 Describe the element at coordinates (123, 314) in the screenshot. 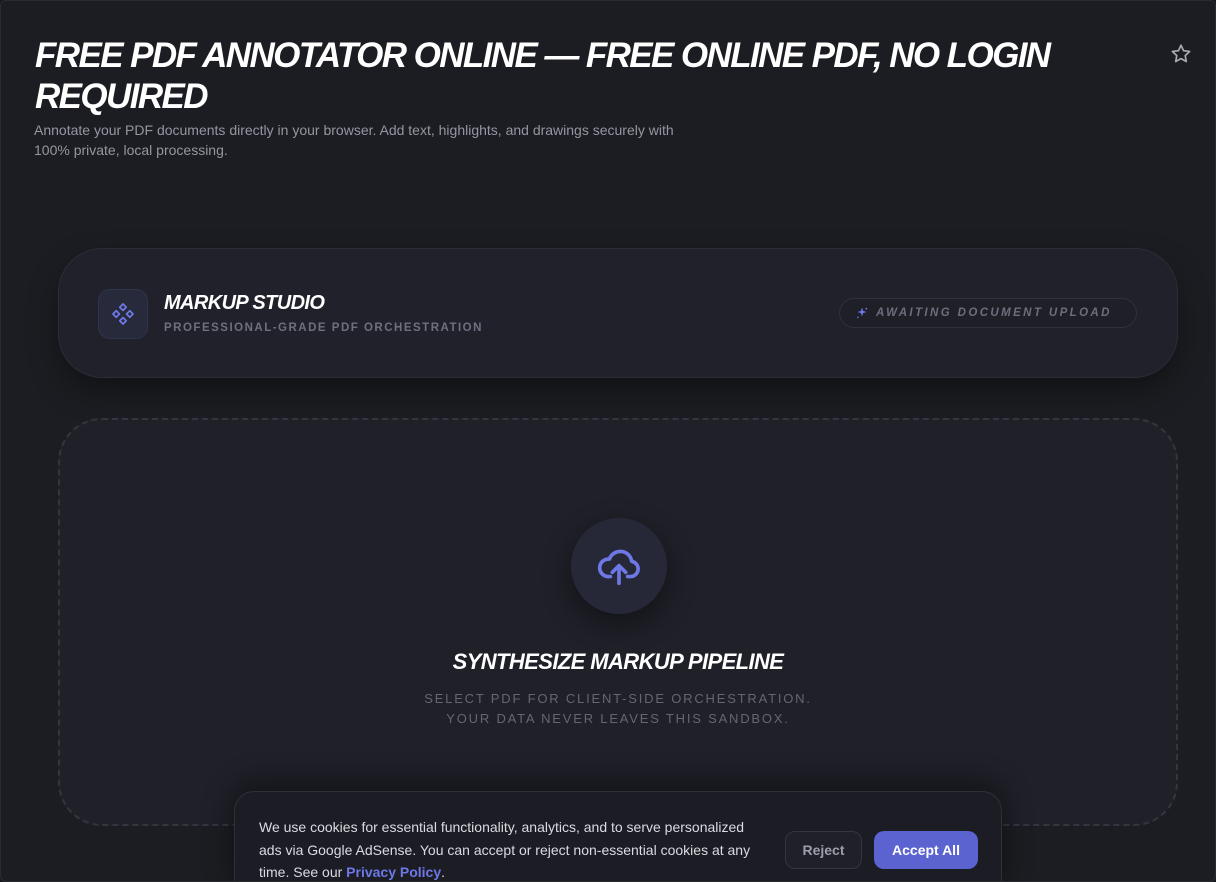

I see `diamond-cluster-icon` at that location.